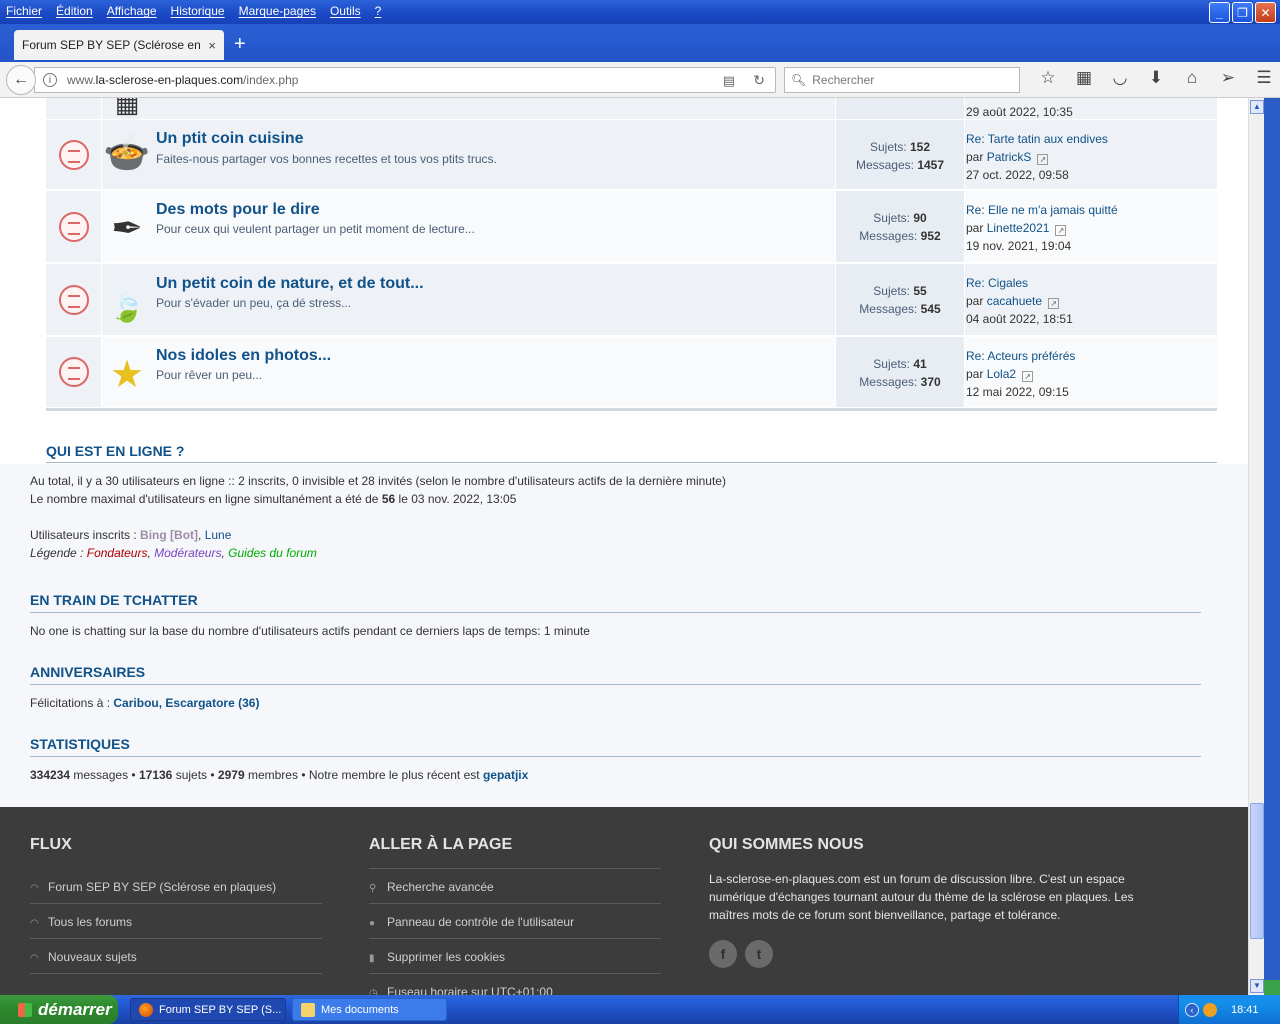  What do you see at coordinates (240, 44) in the screenshot?
I see `new-tab-icon: +` at bounding box center [240, 44].